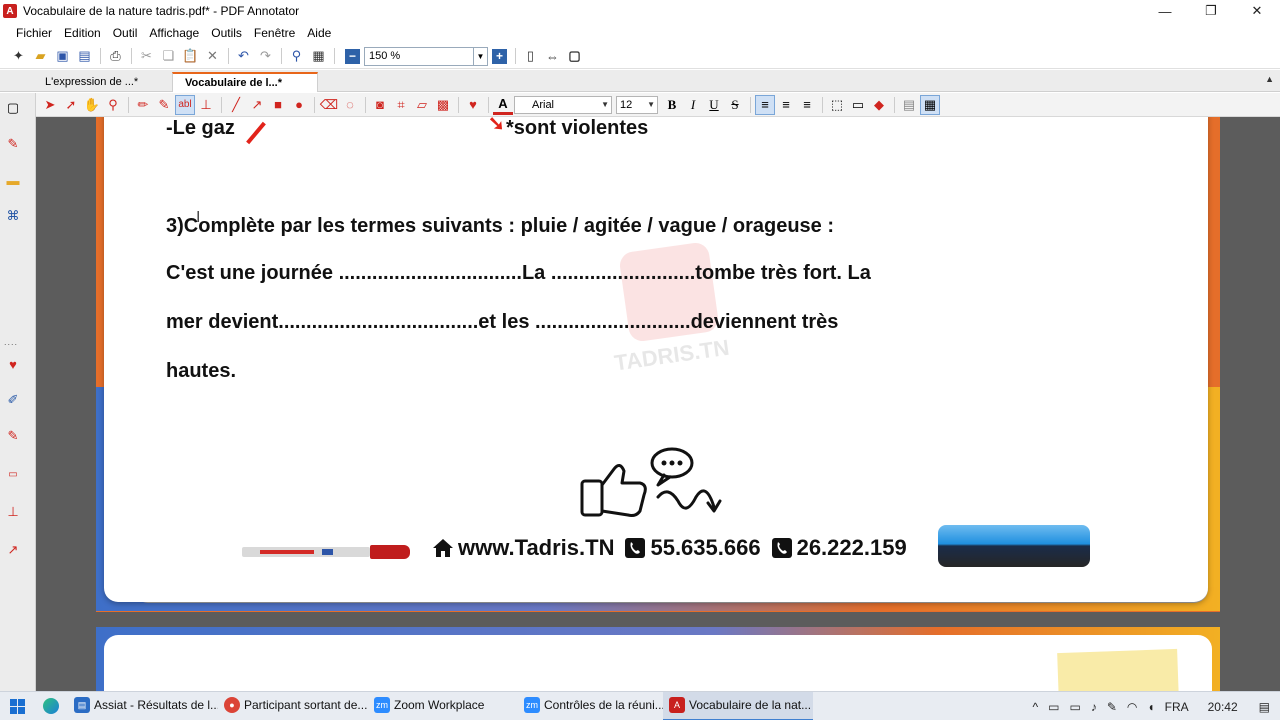 This screenshot has width=1280, height=720. What do you see at coordinates (274, 33) in the screenshot?
I see `menu-fenetre: Fenêtre` at bounding box center [274, 33].